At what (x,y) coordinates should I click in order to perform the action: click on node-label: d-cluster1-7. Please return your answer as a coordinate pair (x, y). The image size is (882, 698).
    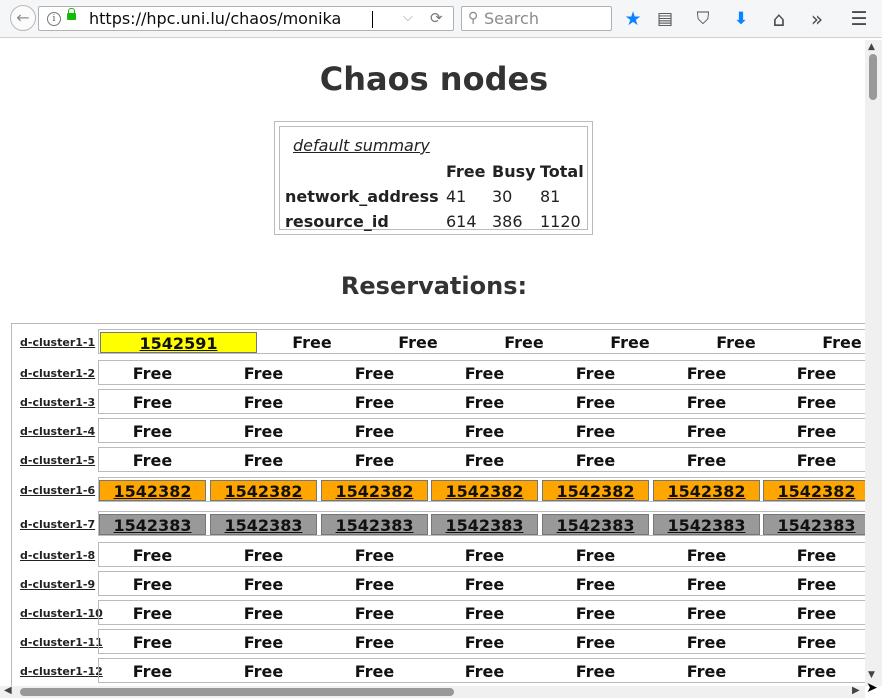
    Looking at the image, I should click on (63, 524).